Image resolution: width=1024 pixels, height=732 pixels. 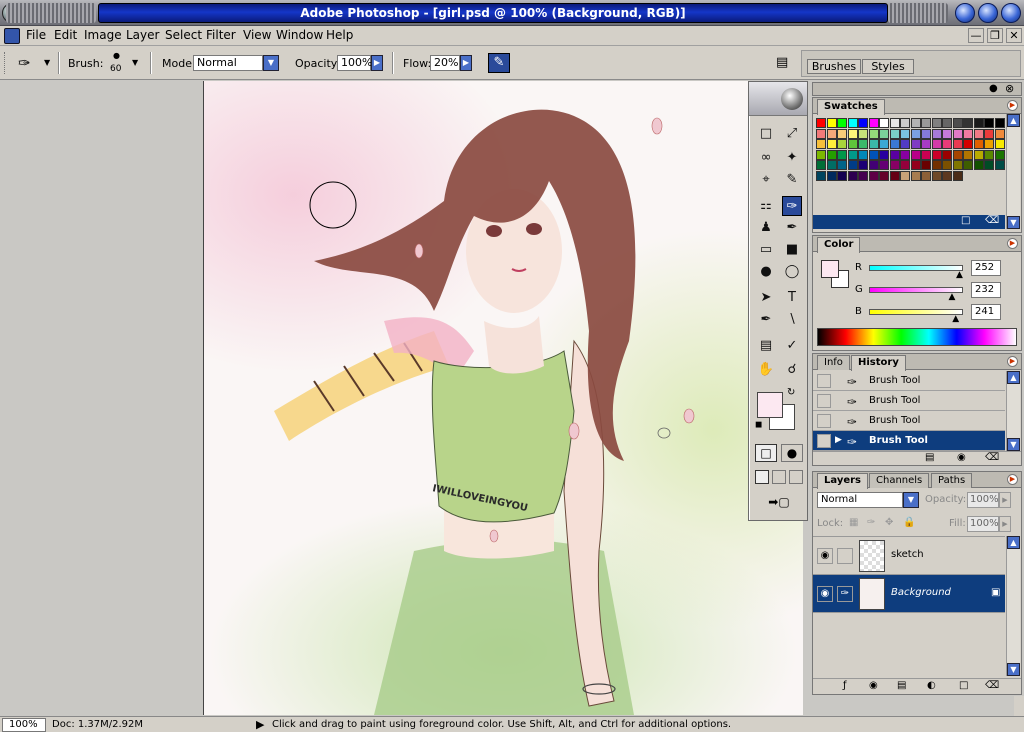 I want to click on crop-icon: ⌖, so click(x=766, y=180).